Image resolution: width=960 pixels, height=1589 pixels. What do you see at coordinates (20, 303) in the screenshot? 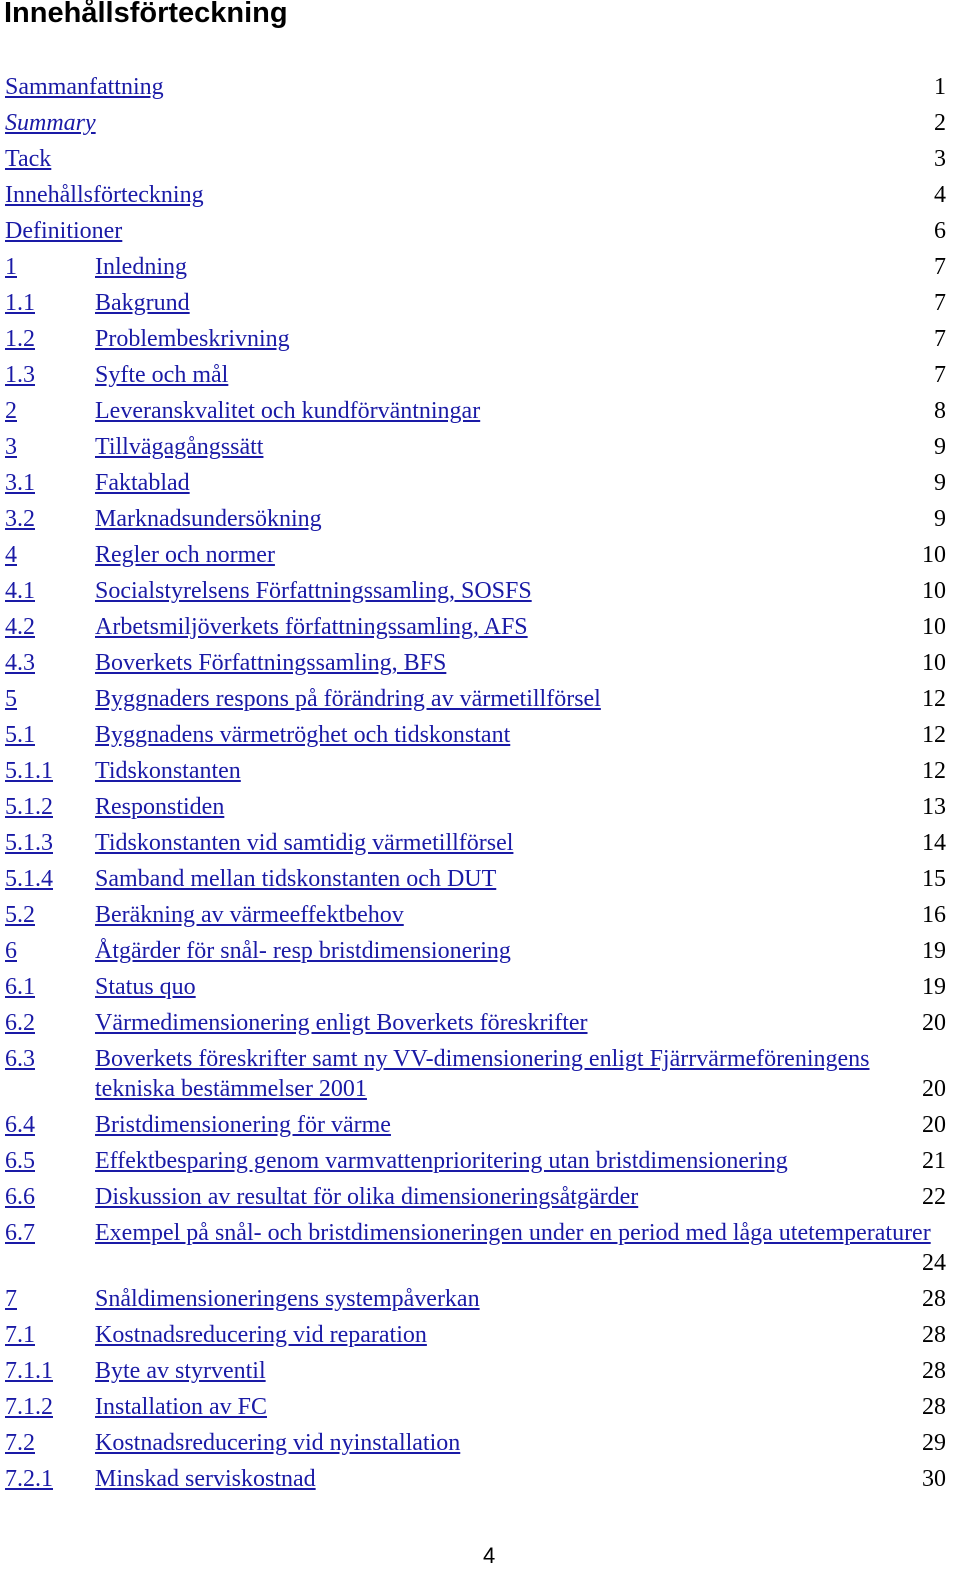
I see `toc-entry-number-link: 1.1` at bounding box center [20, 303].